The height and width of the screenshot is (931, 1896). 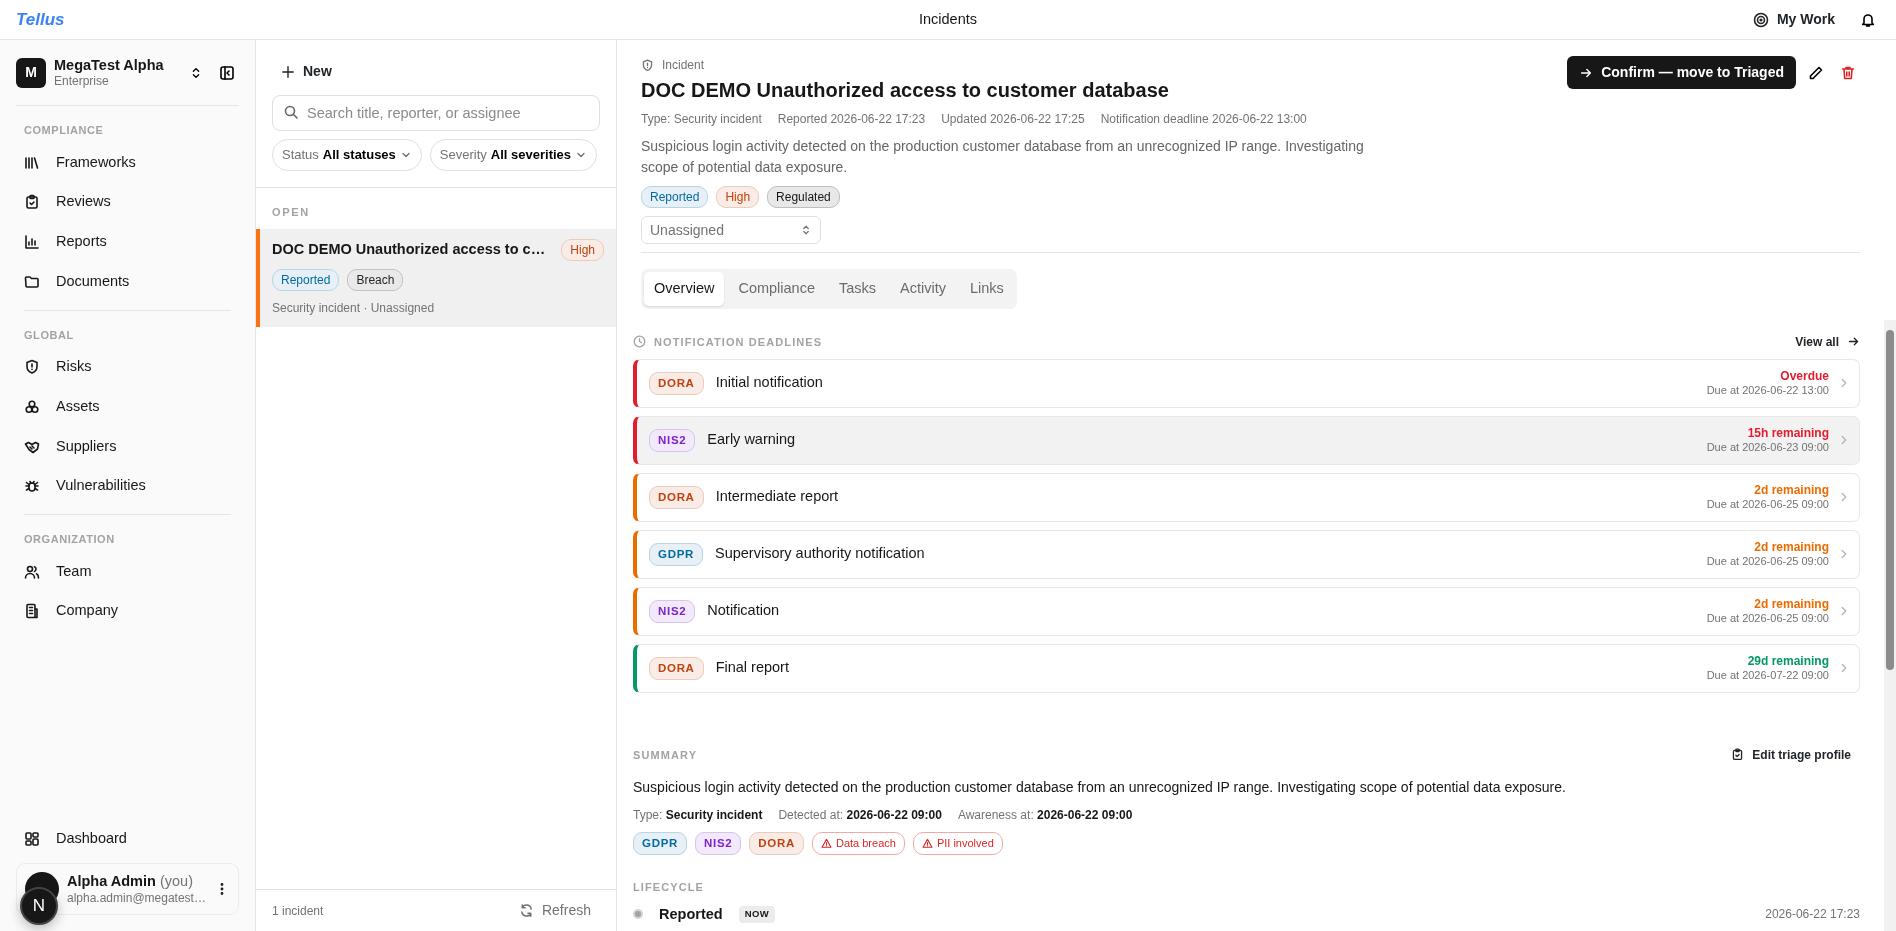 I want to click on deadline-row: DORA Initial notification Overdue Due at 2026-06-22 13:00, so click(x=1246, y=383).